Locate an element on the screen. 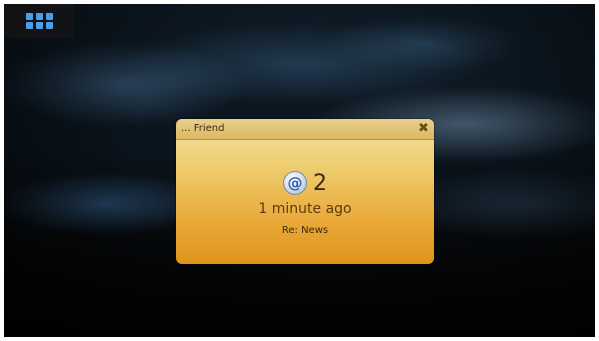  message-count-row: @ 2 is located at coordinates (305, 183).